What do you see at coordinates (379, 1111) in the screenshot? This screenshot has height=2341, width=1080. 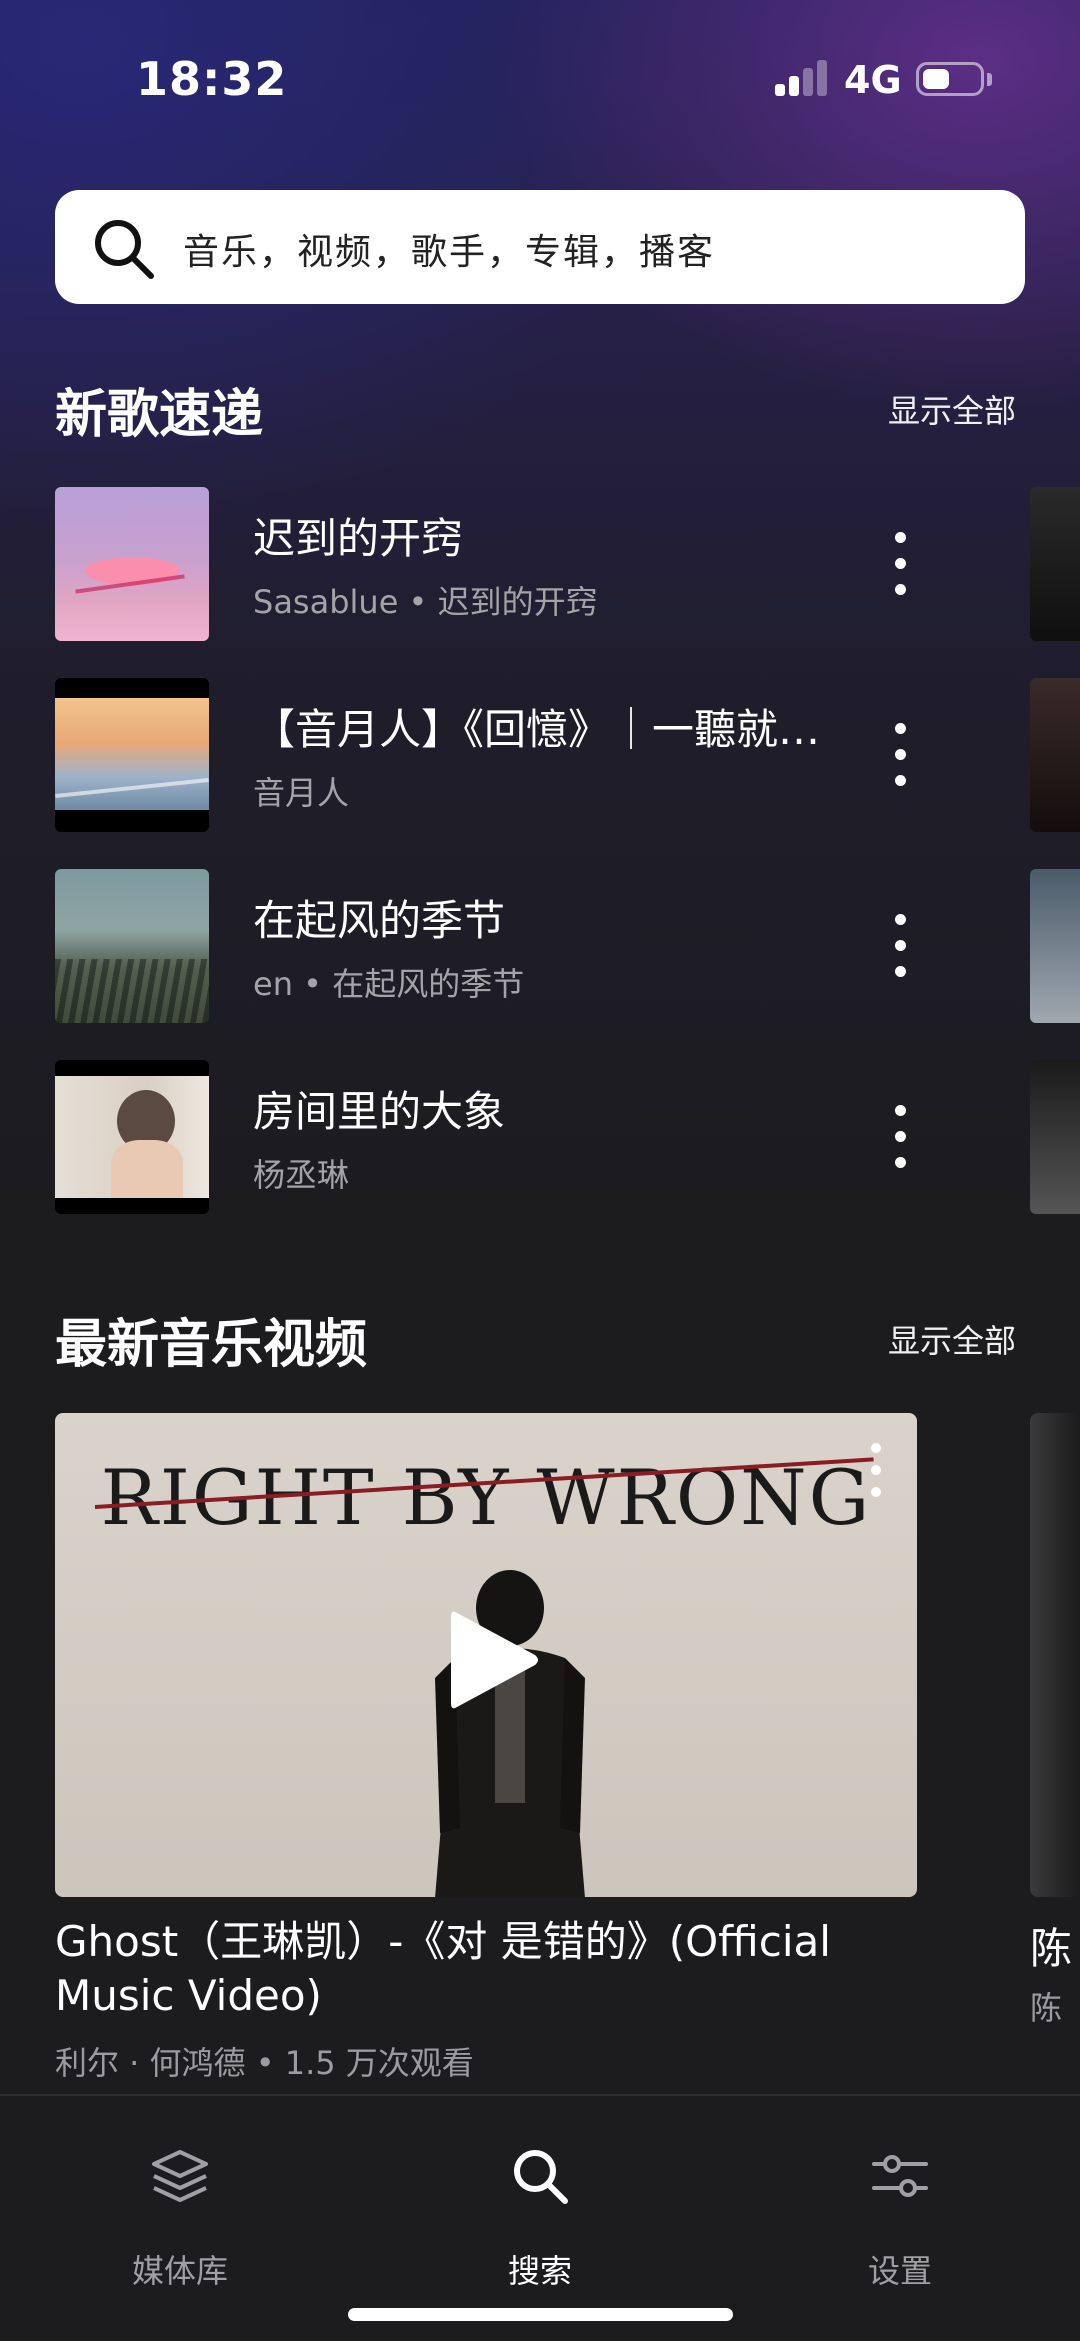 I see `song-title: 房间里的大象` at bounding box center [379, 1111].